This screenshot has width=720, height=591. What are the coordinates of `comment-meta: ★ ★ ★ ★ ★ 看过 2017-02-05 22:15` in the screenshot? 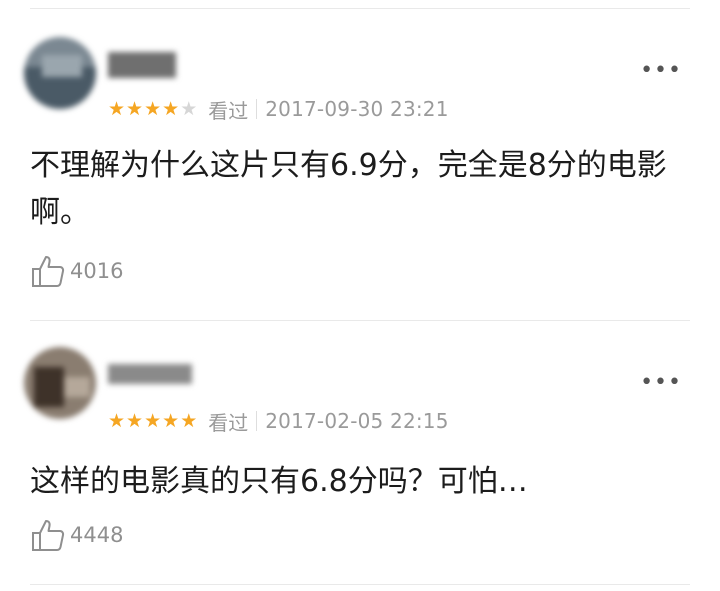 It's located at (278, 421).